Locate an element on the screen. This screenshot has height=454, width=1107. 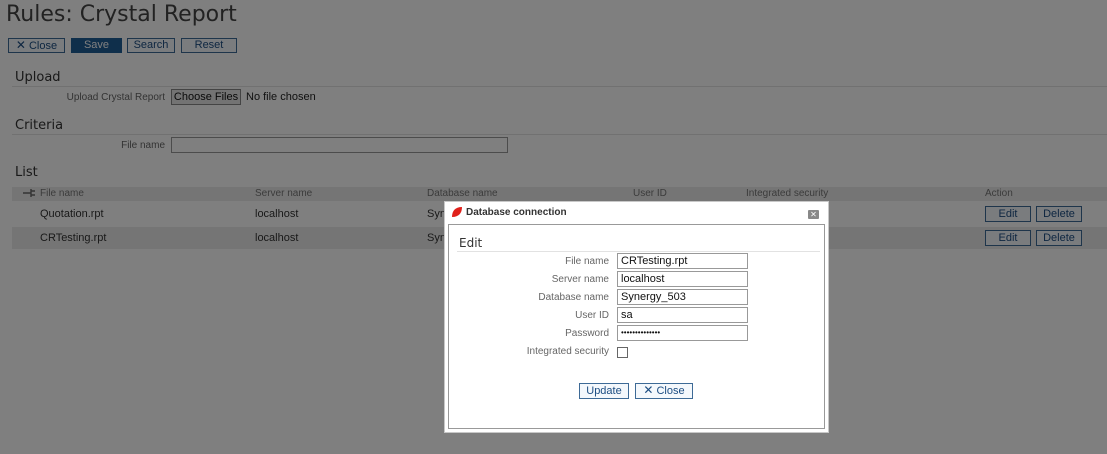
server-name-input: localhost is located at coordinates (682, 279).